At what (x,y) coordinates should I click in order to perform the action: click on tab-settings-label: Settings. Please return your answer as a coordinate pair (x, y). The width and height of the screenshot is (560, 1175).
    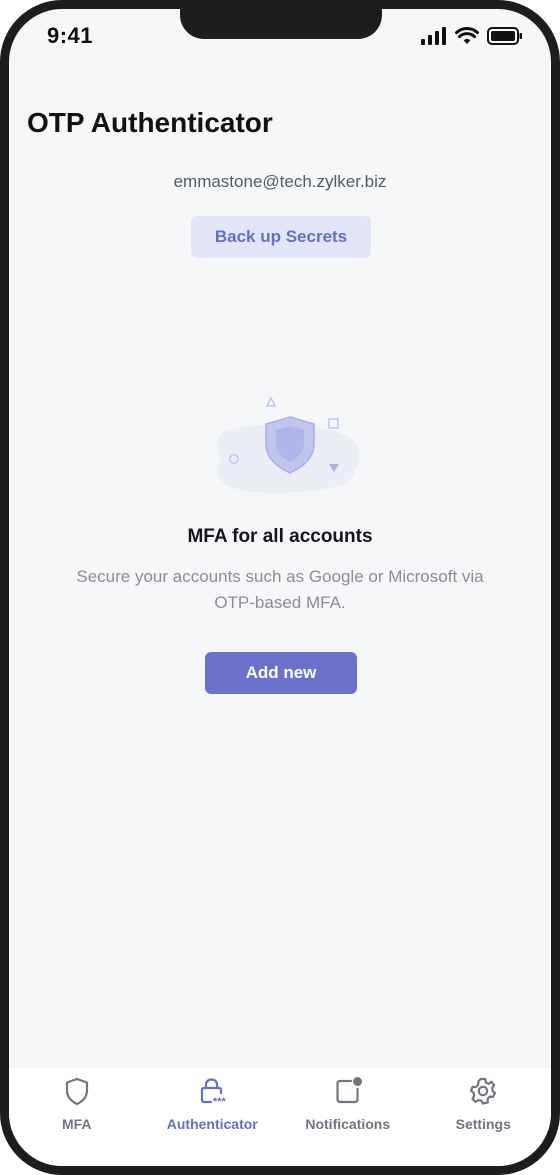
    Looking at the image, I should click on (483, 1124).